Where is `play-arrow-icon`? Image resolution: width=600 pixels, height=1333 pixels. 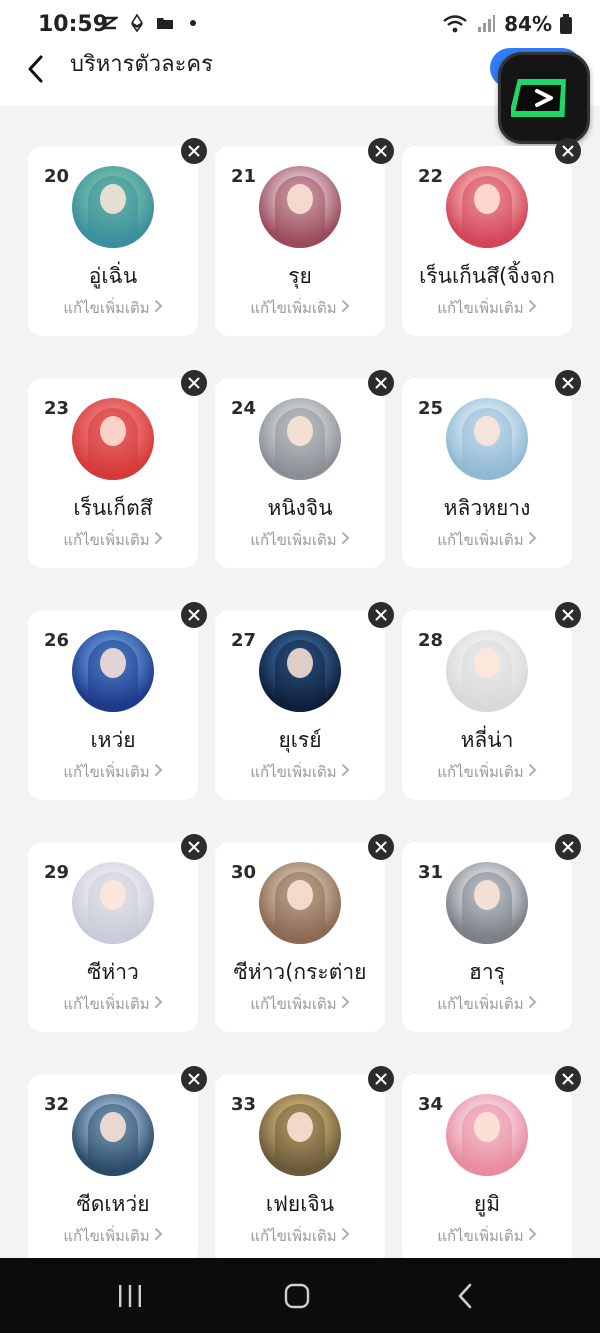
play-arrow-icon is located at coordinates (538, 98).